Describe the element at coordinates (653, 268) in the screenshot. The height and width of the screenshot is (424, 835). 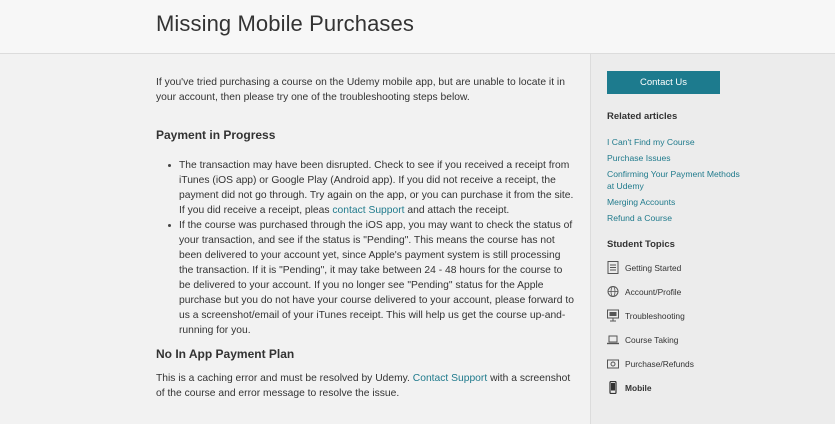
I see `topic-label: Getting Started` at that location.